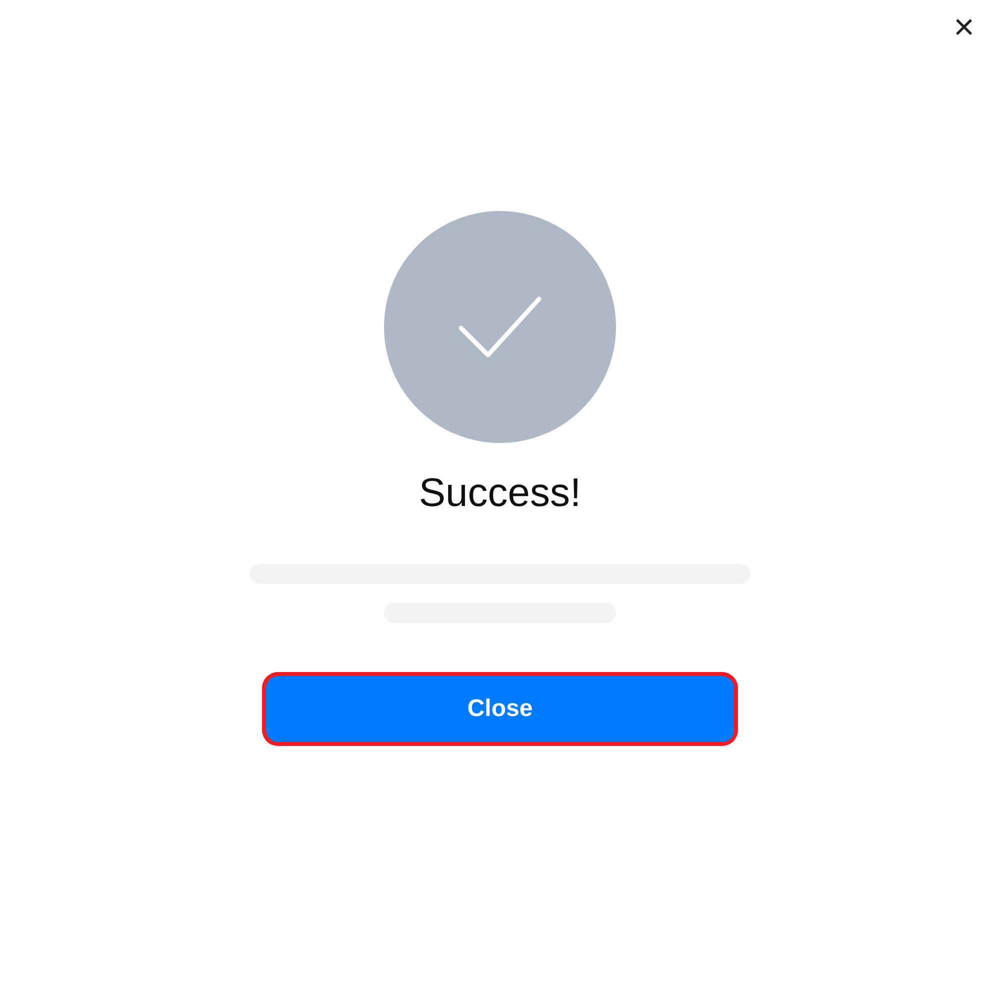 The height and width of the screenshot is (982, 1000). I want to click on close-button: Close, so click(500, 709).